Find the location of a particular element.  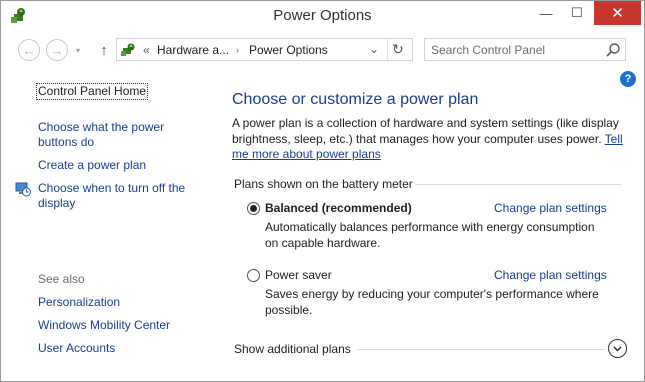

close-button: ✕ is located at coordinates (617, 13).